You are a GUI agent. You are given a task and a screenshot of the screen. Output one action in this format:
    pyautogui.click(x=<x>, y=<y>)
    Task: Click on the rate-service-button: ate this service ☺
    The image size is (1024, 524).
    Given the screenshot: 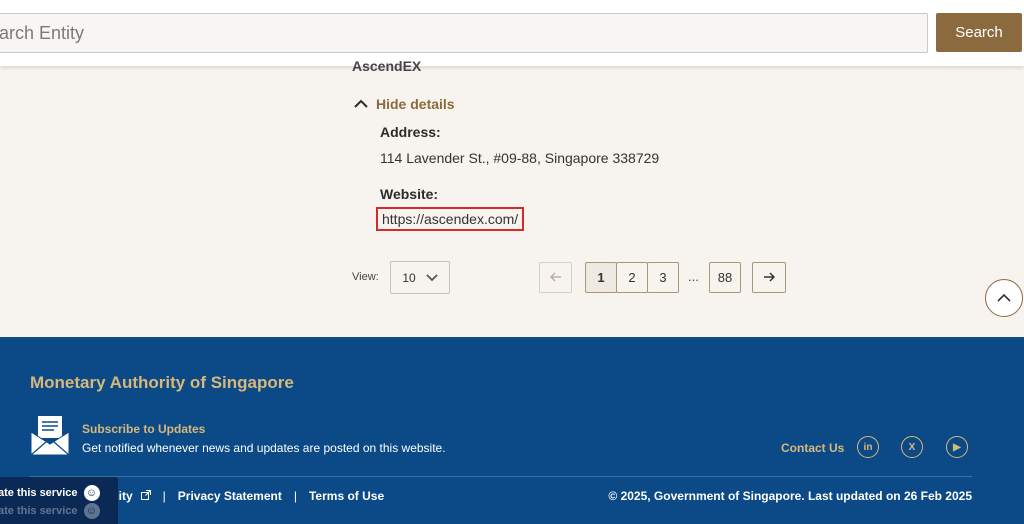 What is the action you would take?
    pyautogui.click(x=50, y=493)
    